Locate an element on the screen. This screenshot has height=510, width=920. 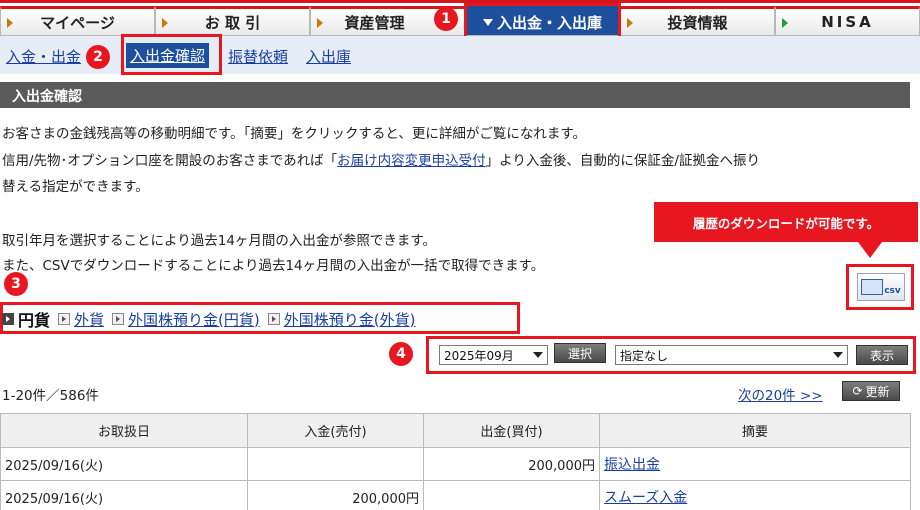
cell-withdrawal: 200,000円 is located at coordinates (511, 464).